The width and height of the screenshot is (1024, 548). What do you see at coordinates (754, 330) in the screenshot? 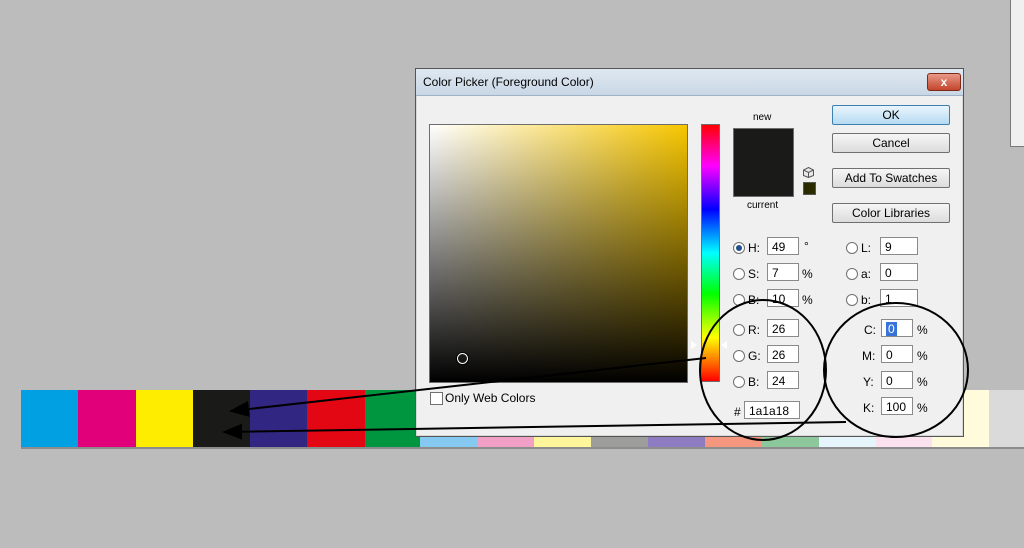
I see `label-r: R:` at bounding box center [754, 330].